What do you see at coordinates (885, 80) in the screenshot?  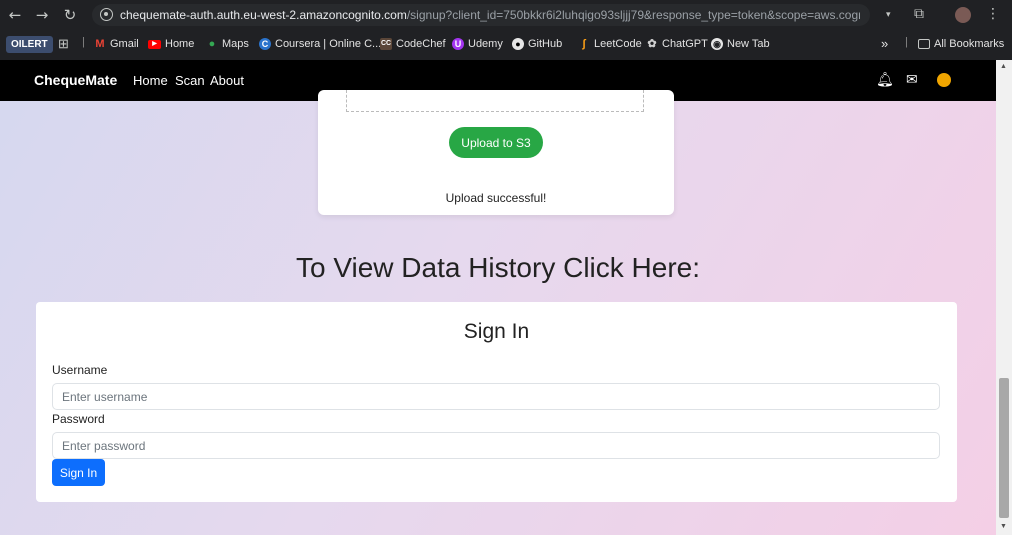 I see `bell-icon: 🔔︎` at bounding box center [885, 80].